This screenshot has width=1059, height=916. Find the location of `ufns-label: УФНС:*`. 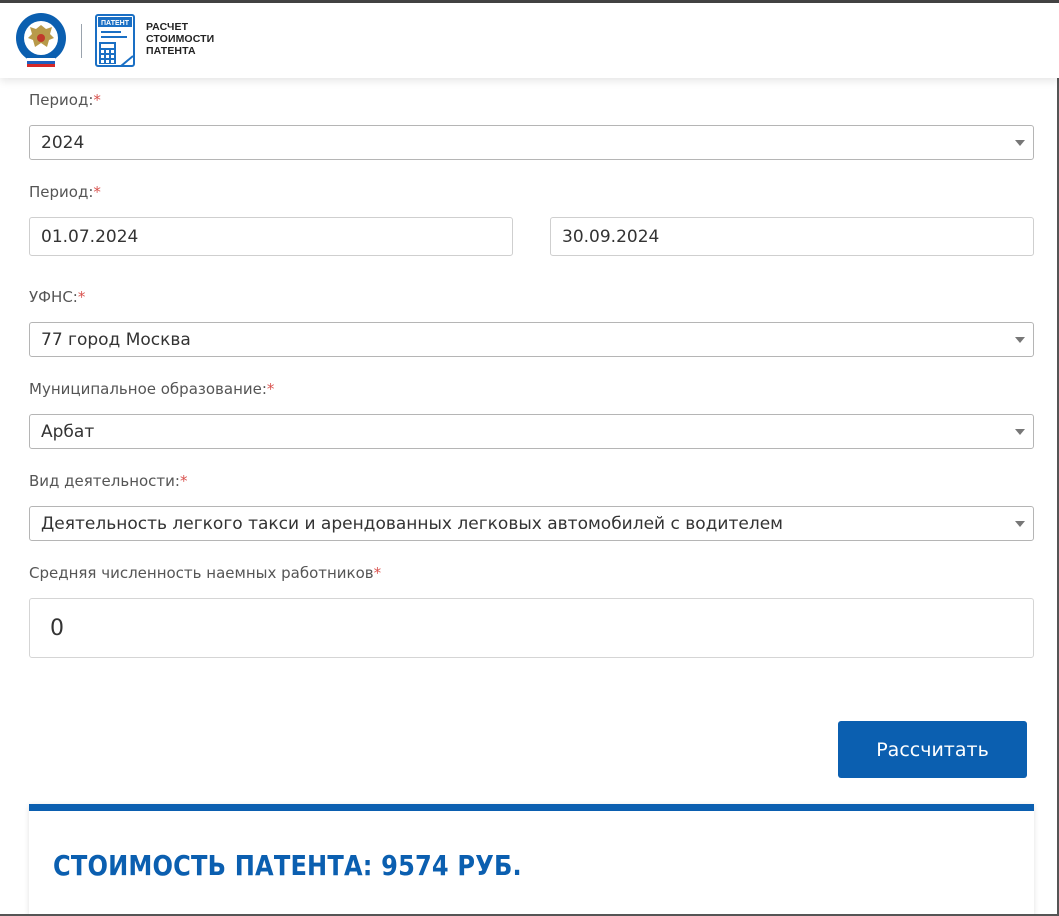

ufns-label: УФНС:* is located at coordinates (57, 297).